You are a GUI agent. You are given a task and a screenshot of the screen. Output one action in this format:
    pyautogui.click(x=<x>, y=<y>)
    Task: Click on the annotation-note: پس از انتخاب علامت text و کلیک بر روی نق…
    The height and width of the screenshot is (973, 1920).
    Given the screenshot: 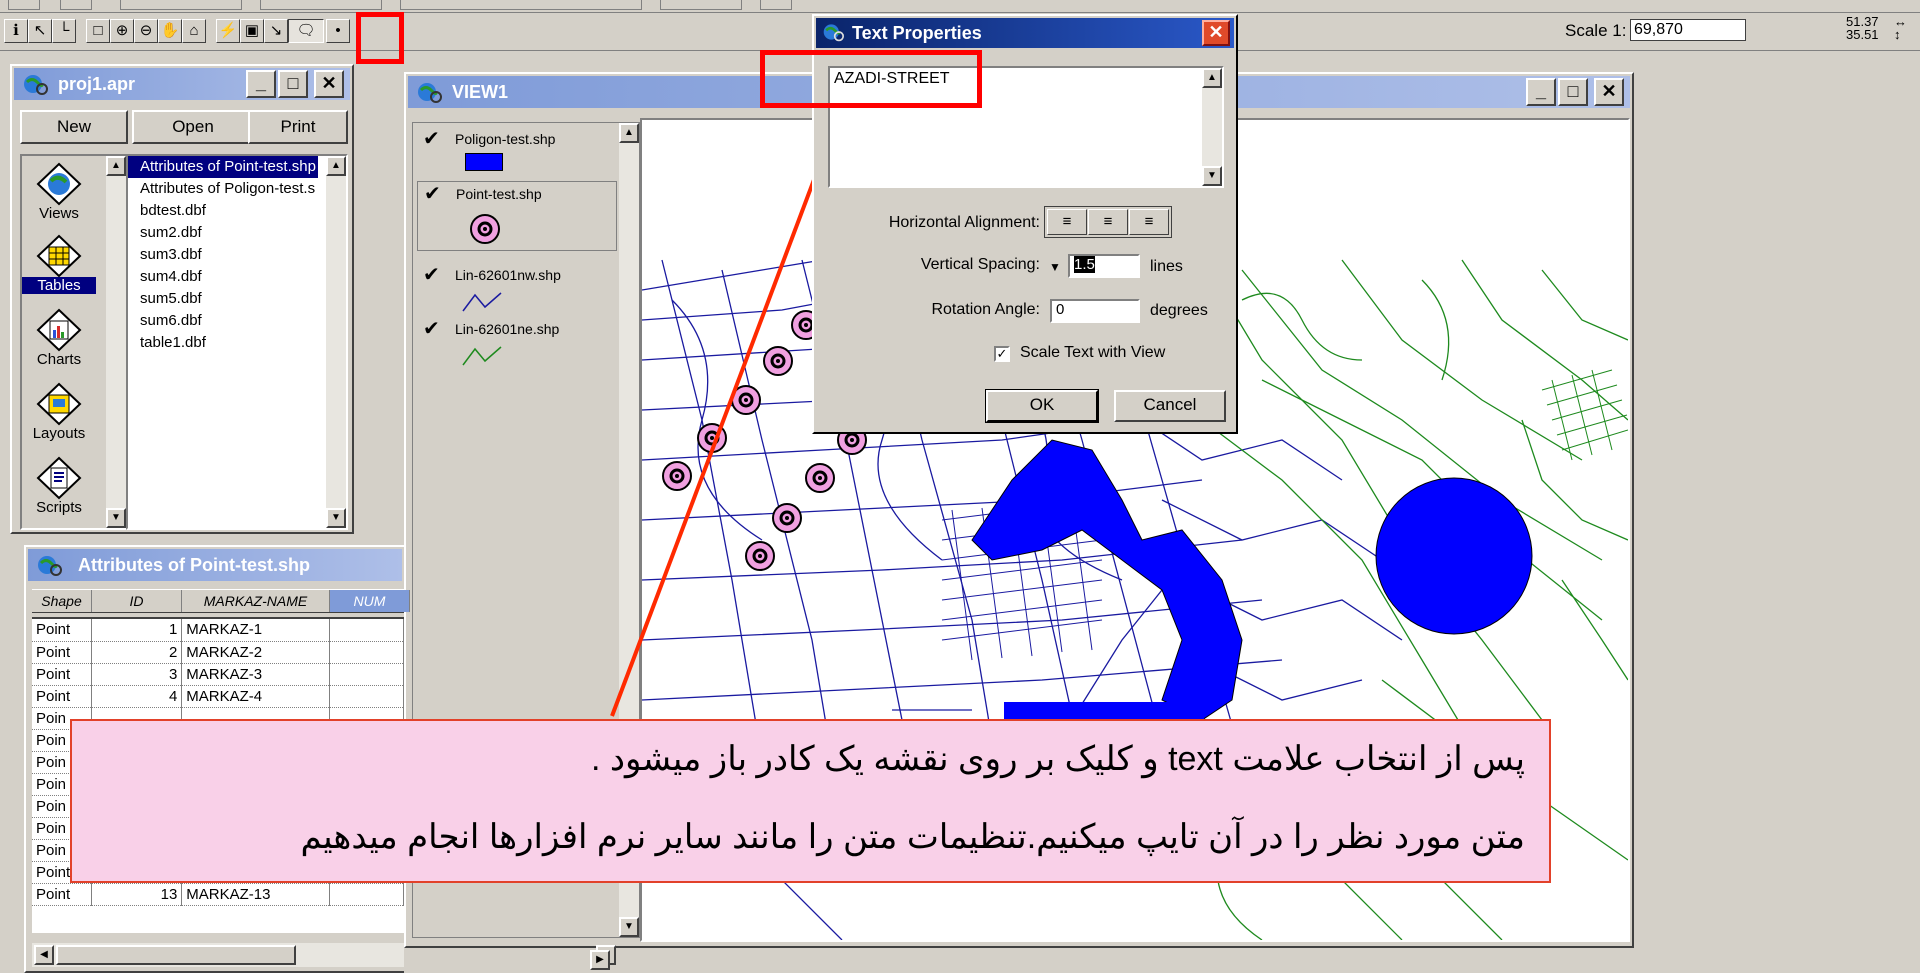 What is the action you would take?
    pyautogui.click(x=810, y=801)
    